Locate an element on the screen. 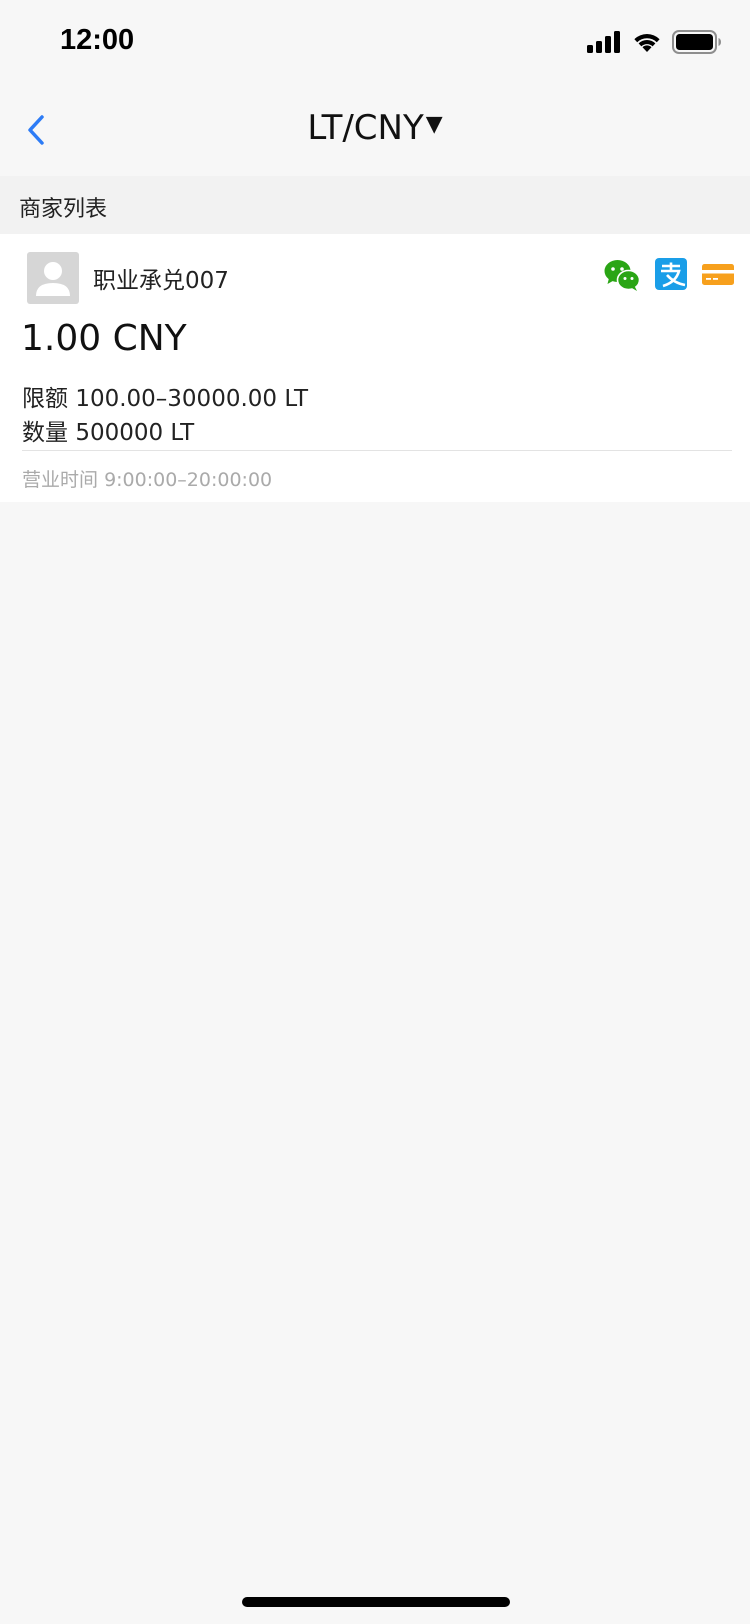 This screenshot has width=750, height=1624. section-title: 商家列表 is located at coordinates (63, 209).